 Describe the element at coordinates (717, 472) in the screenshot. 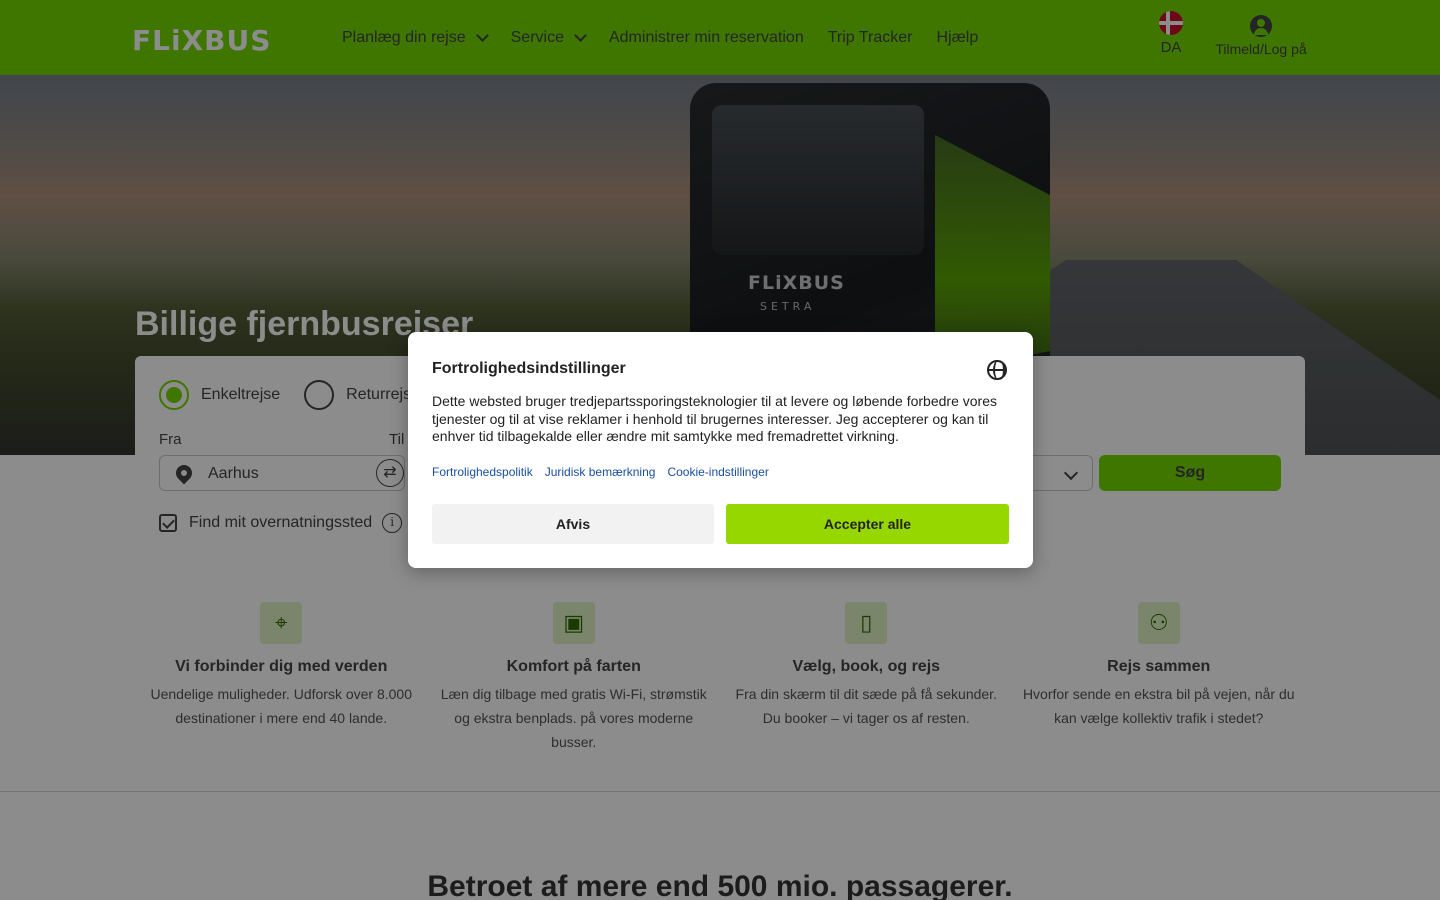

I see `cookie-settings-link: Cookie-indstillinger` at that location.